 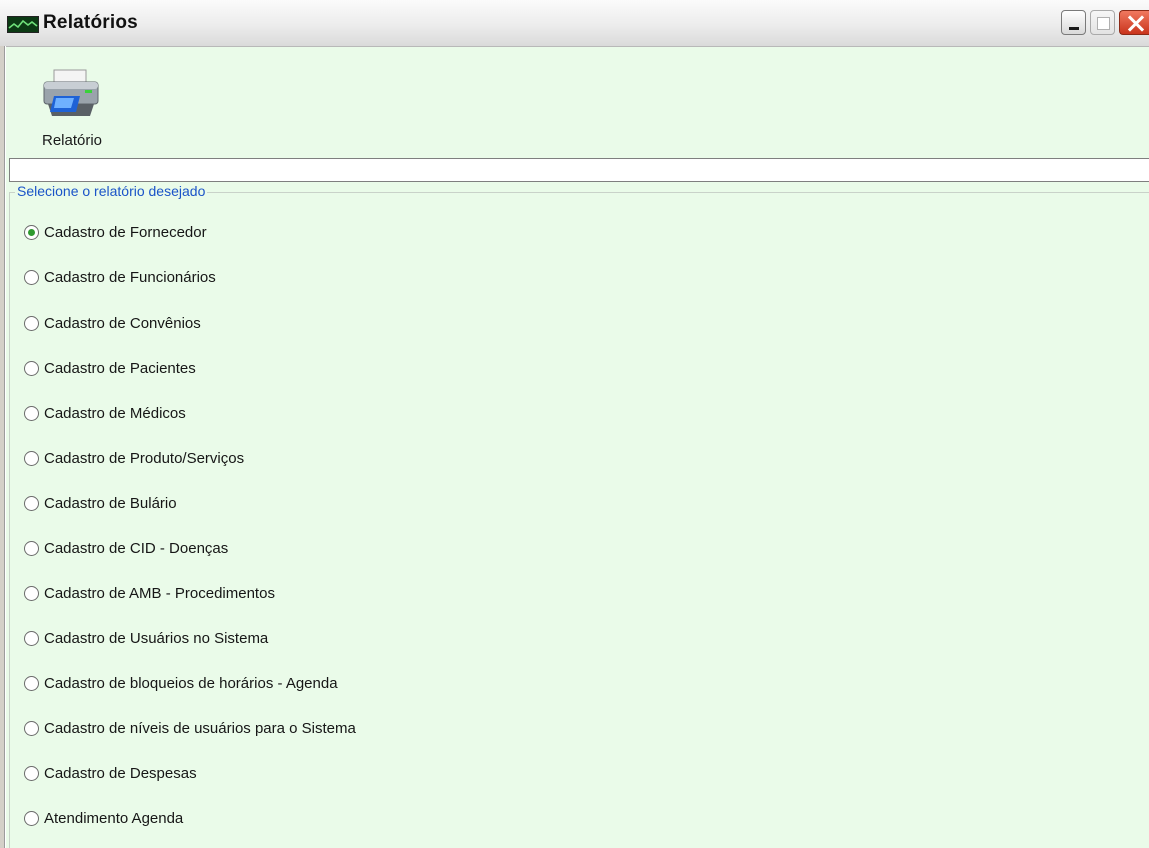 What do you see at coordinates (579, 170) in the screenshot?
I see `report-status-field` at bounding box center [579, 170].